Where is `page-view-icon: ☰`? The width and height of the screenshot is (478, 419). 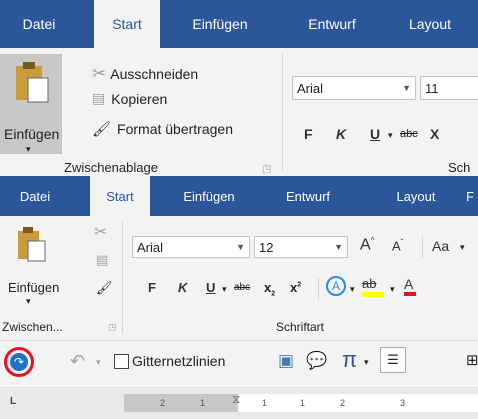 page-view-icon: ☰ is located at coordinates (393, 360).